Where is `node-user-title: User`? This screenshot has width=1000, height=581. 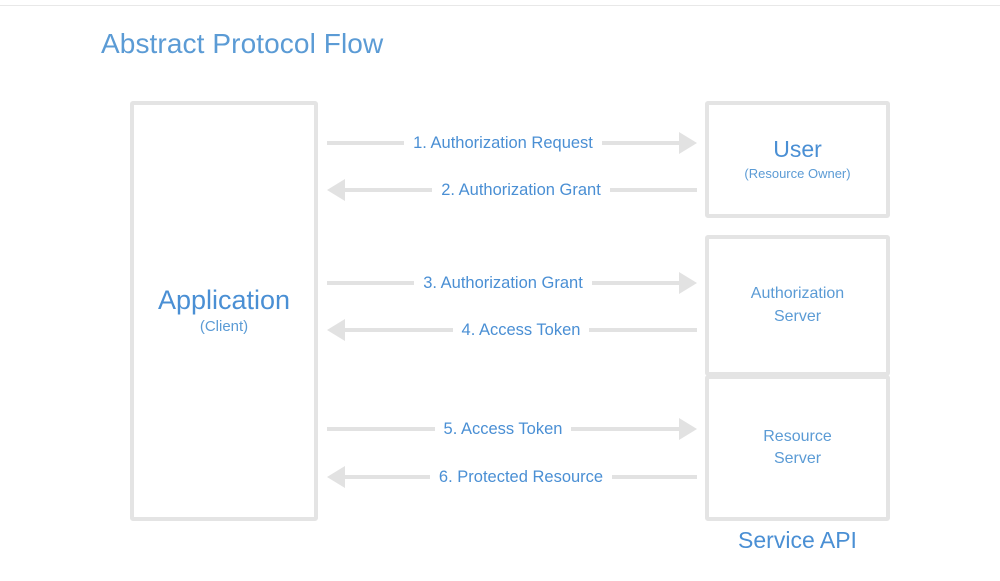
node-user-title: User is located at coordinates (797, 149).